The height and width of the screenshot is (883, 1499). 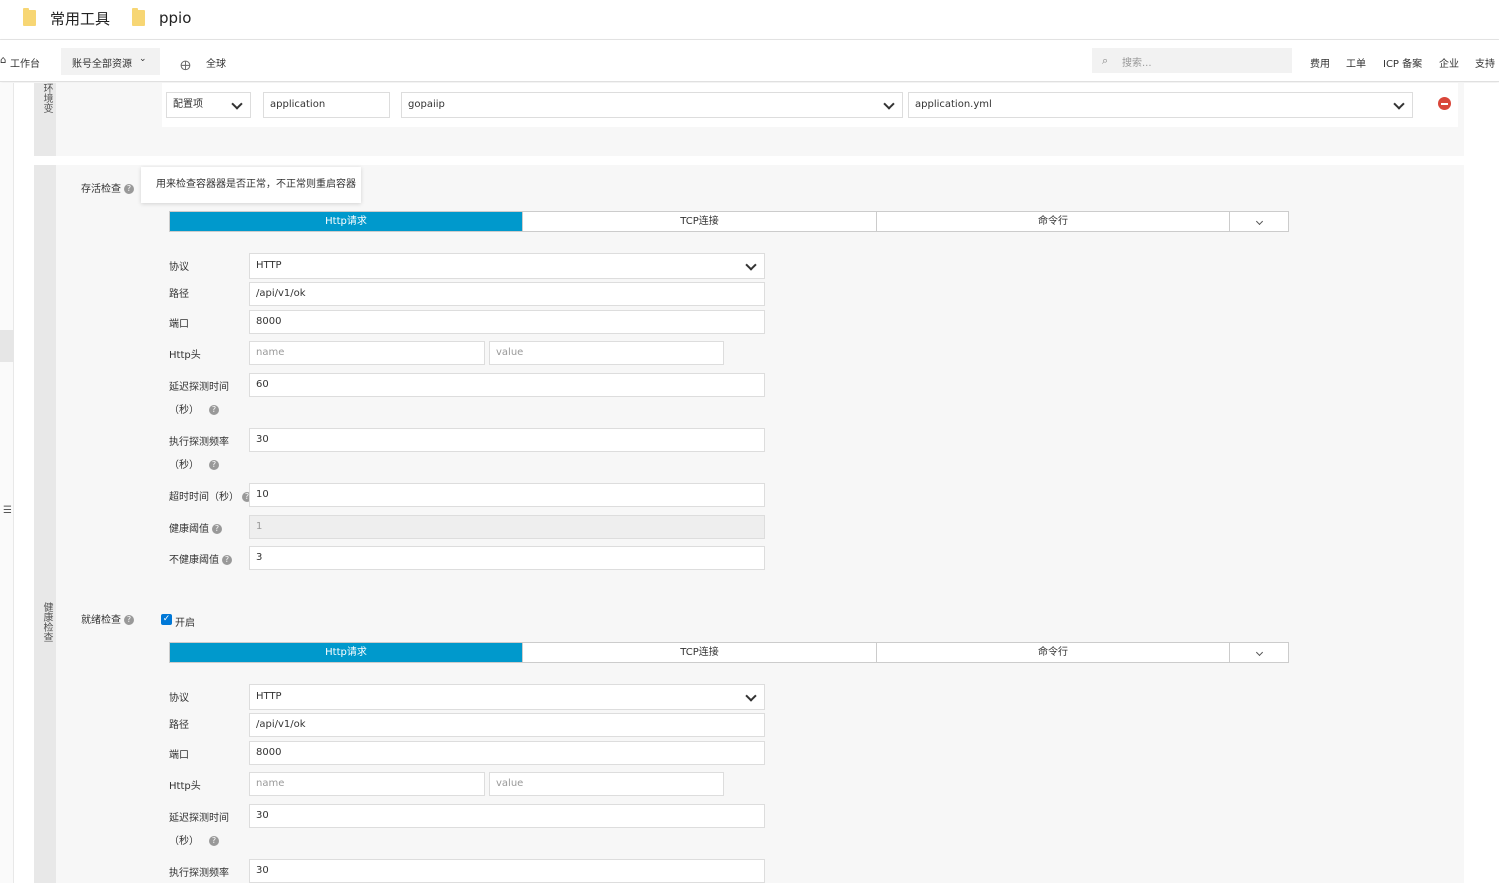 I want to click on account-resources-dropdown: 账号全部资源 ⌄, so click(x=110, y=61).